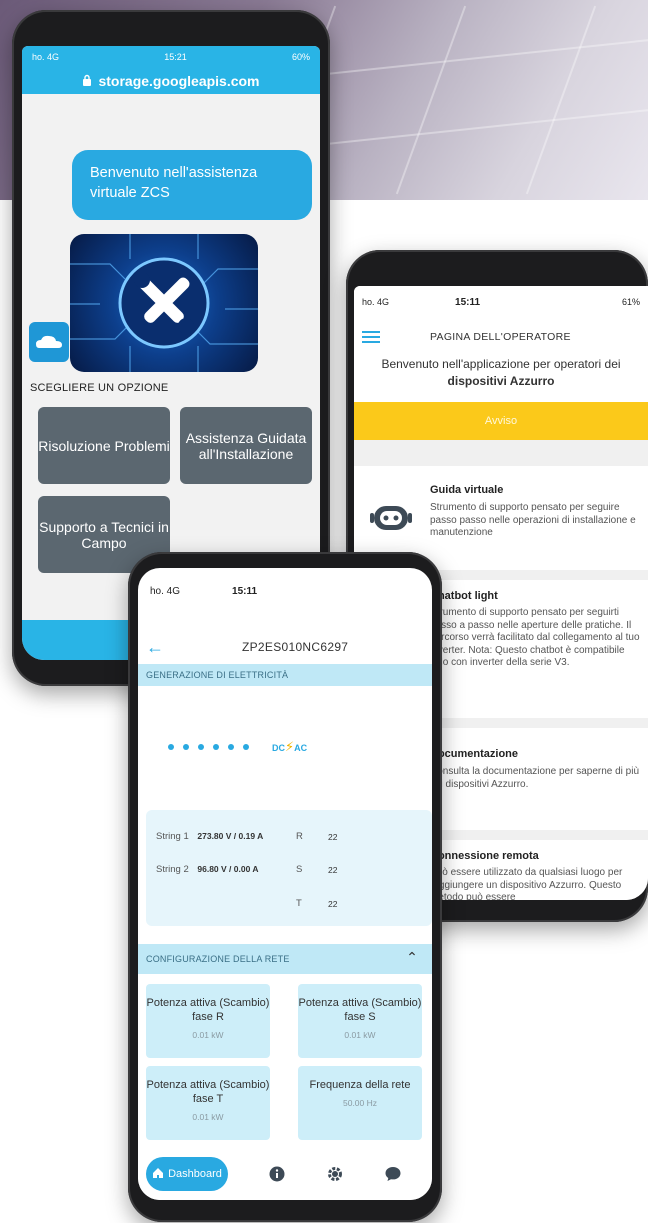 The image size is (648, 1223). Describe the element at coordinates (218, 959) in the screenshot. I see `section-title: CONFIGURAZIONE DELLA RETE` at that location.